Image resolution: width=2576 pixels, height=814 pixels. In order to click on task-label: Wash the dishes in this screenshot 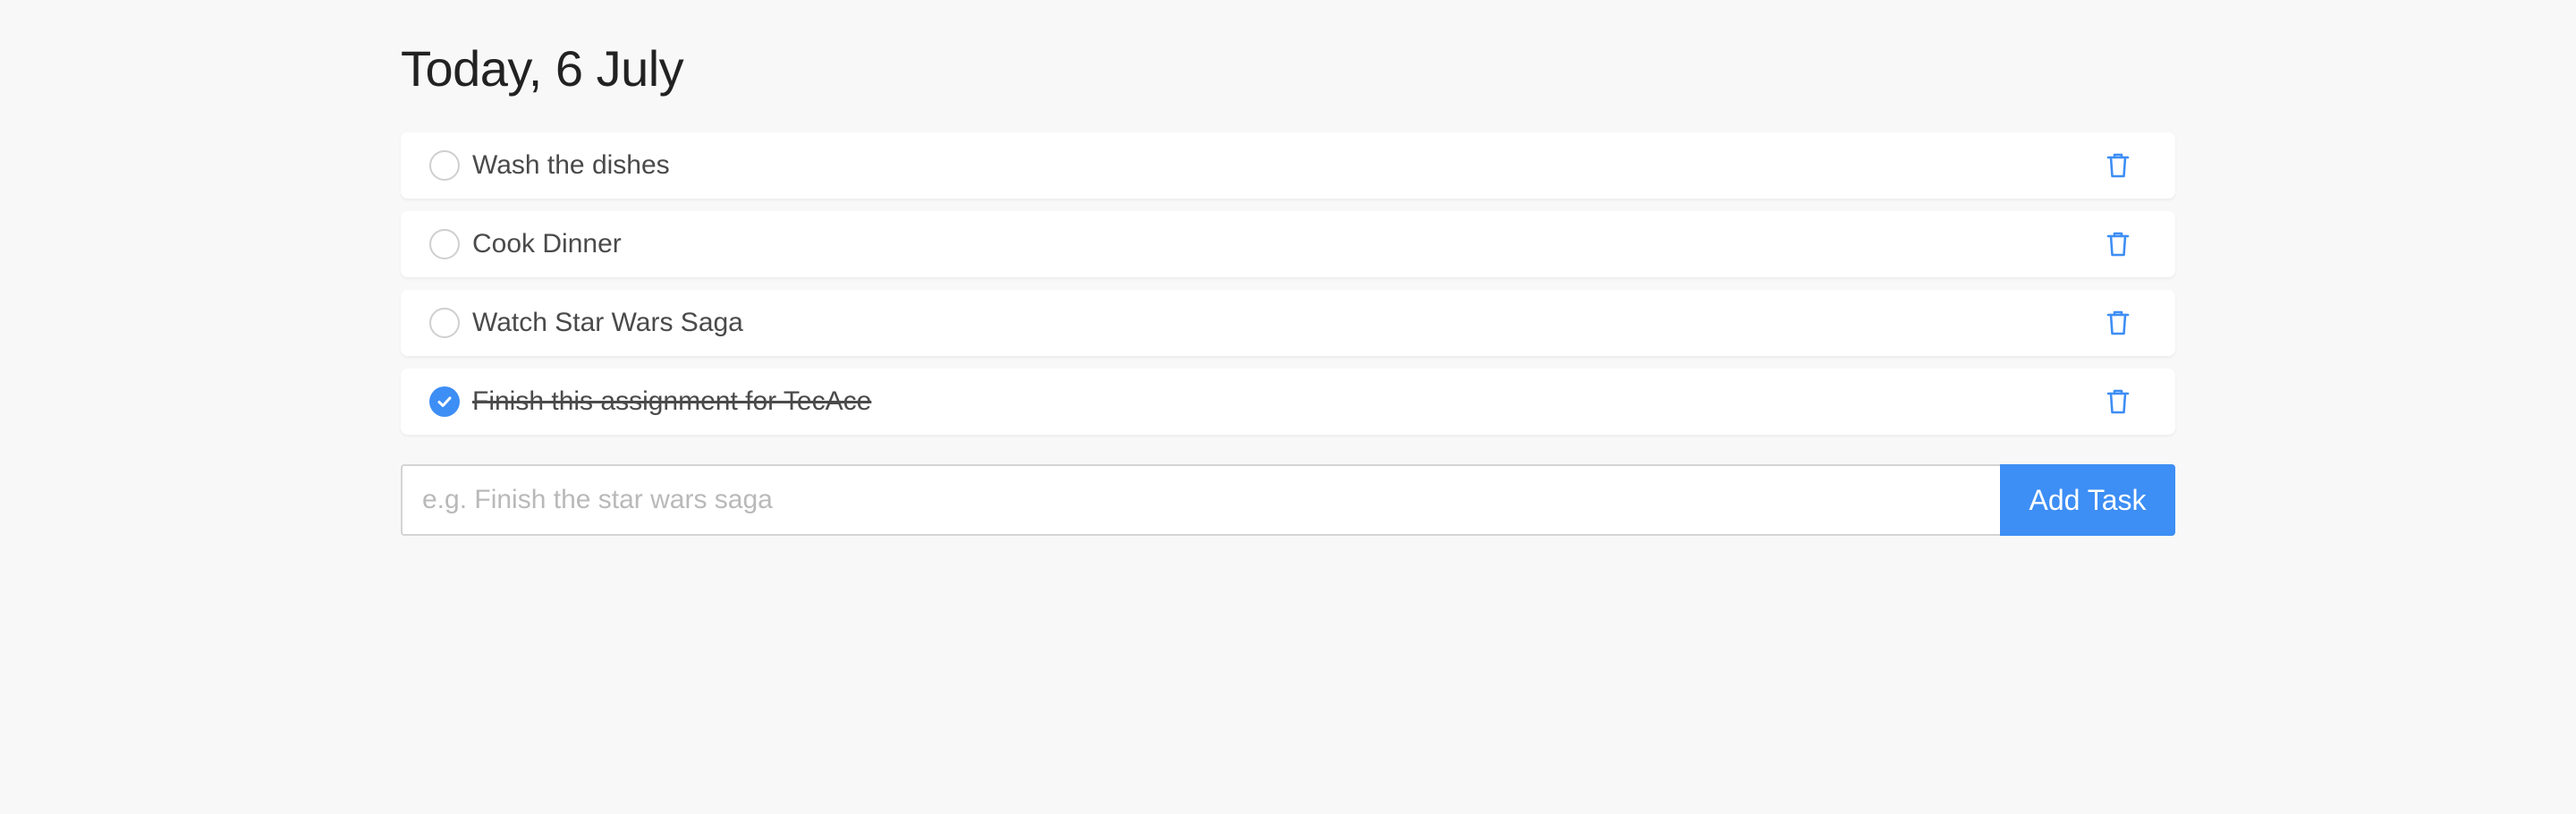, I will do `click(571, 165)`.